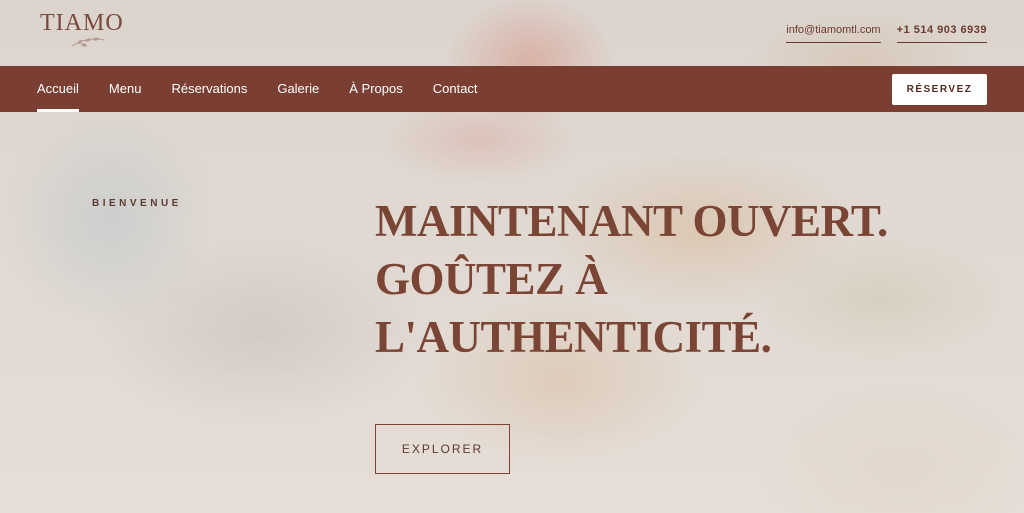 The height and width of the screenshot is (513, 1024). Describe the element at coordinates (941, 33) in the screenshot. I see `phone-link: +1 514 903 6939` at that location.